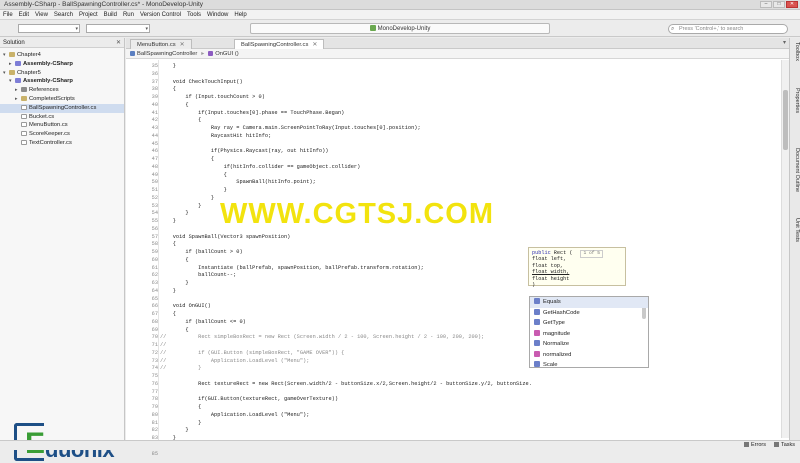 The image size is (800, 463). I want to click on maximize-button: □, so click(779, 4).